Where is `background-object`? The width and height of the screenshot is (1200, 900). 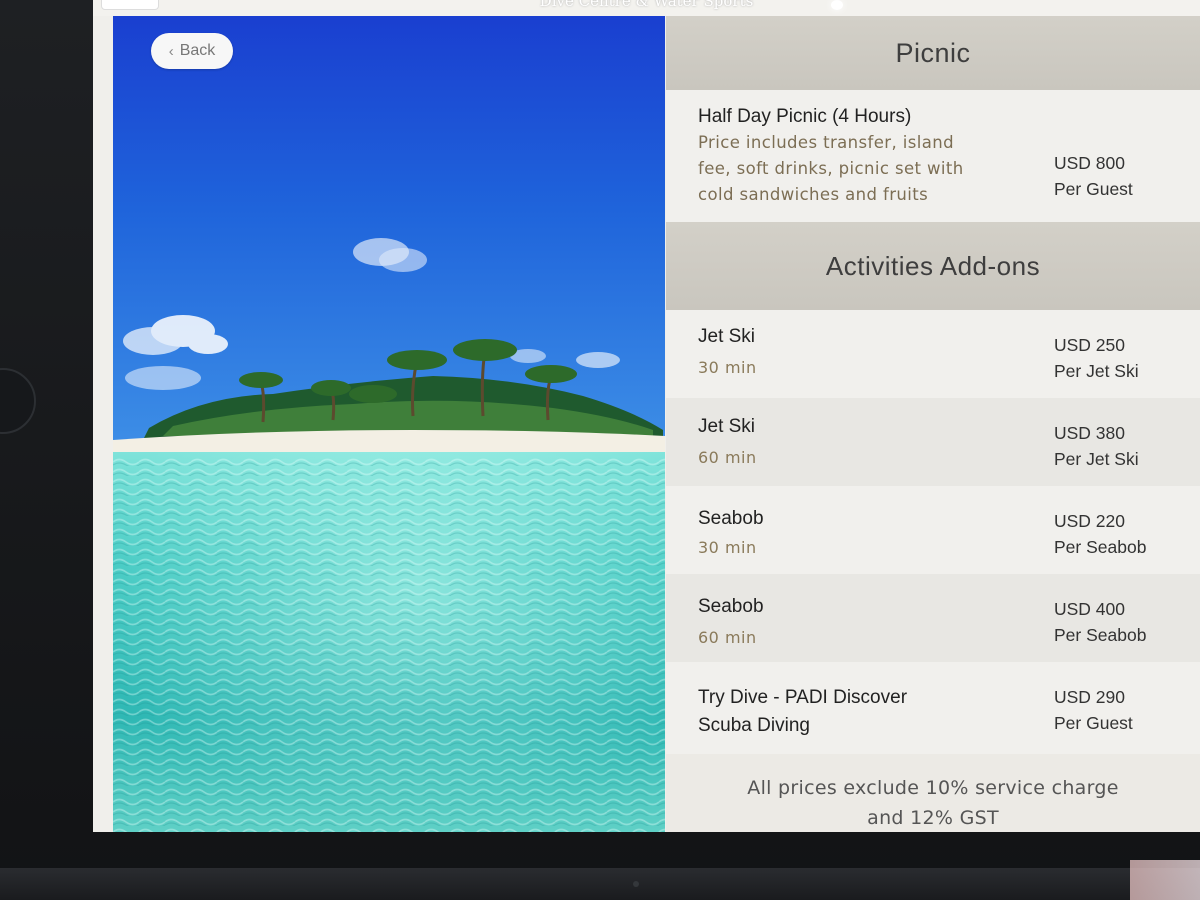 background-object is located at coordinates (1165, 880).